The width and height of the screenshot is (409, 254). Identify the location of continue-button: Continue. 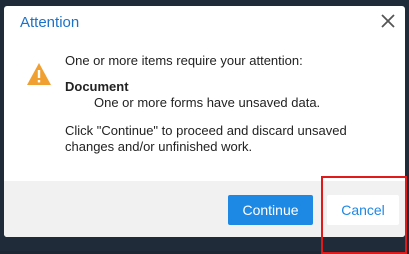
(270, 210).